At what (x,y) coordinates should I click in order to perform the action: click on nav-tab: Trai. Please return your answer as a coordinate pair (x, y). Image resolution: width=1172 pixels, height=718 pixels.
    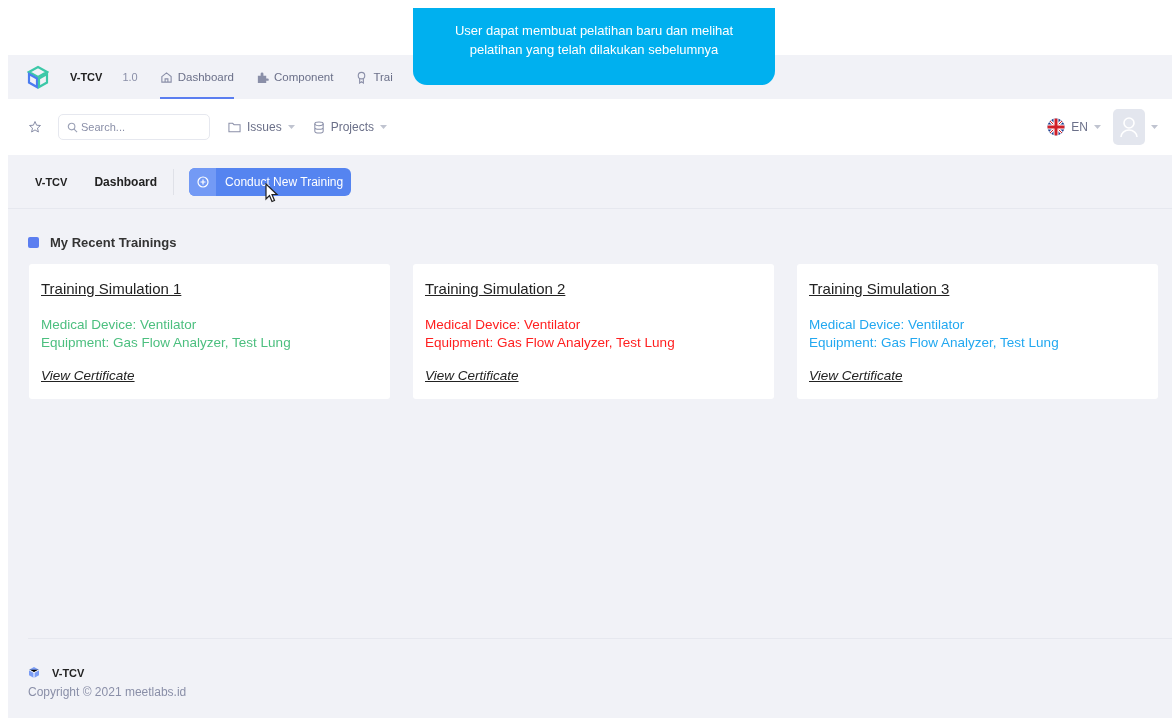
    Looking at the image, I should click on (374, 77).